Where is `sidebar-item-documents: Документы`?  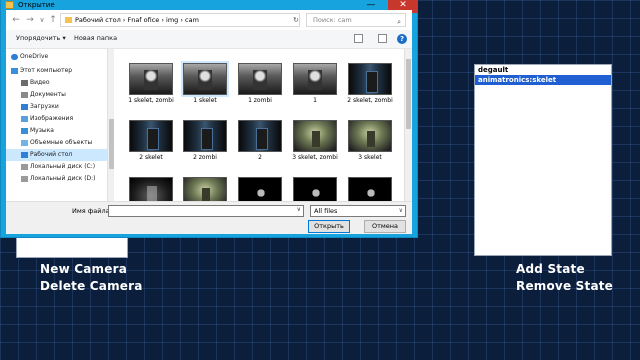 sidebar-item-documents: Документы is located at coordinates (56, 95).